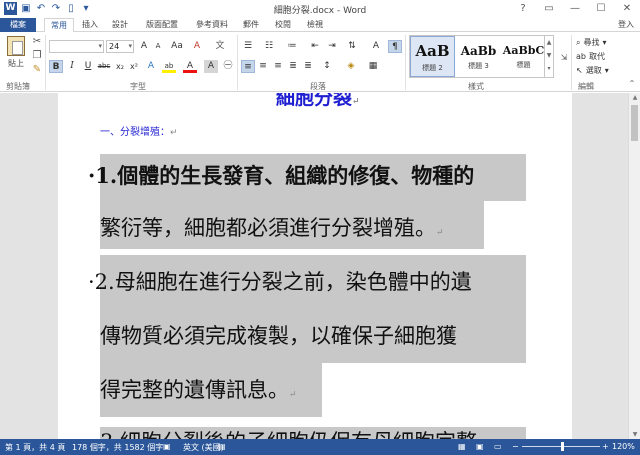  I want to click on macro-icon: ▤, so click(222, 446).